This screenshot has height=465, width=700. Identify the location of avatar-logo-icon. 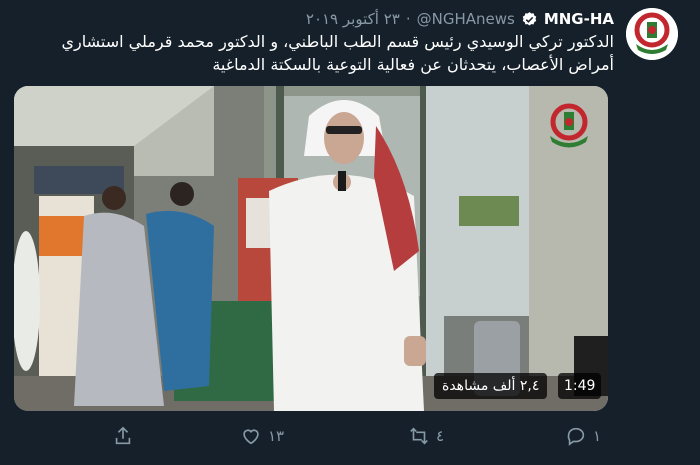
(652, 34).